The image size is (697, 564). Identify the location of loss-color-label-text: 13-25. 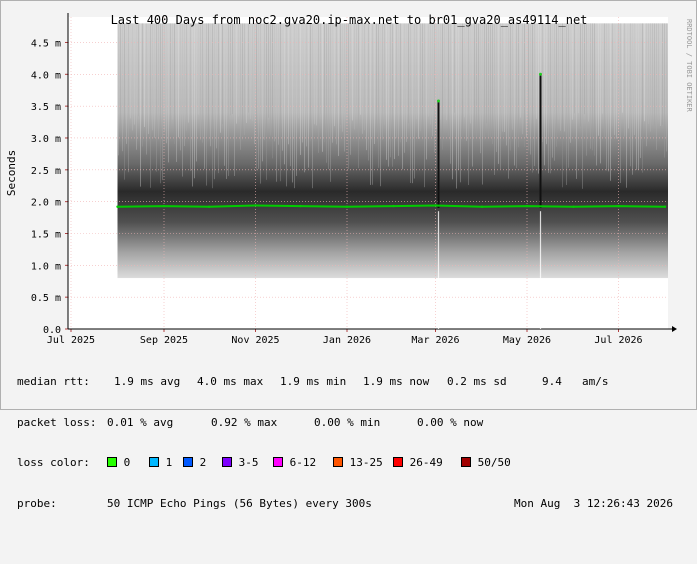
(363, 462).